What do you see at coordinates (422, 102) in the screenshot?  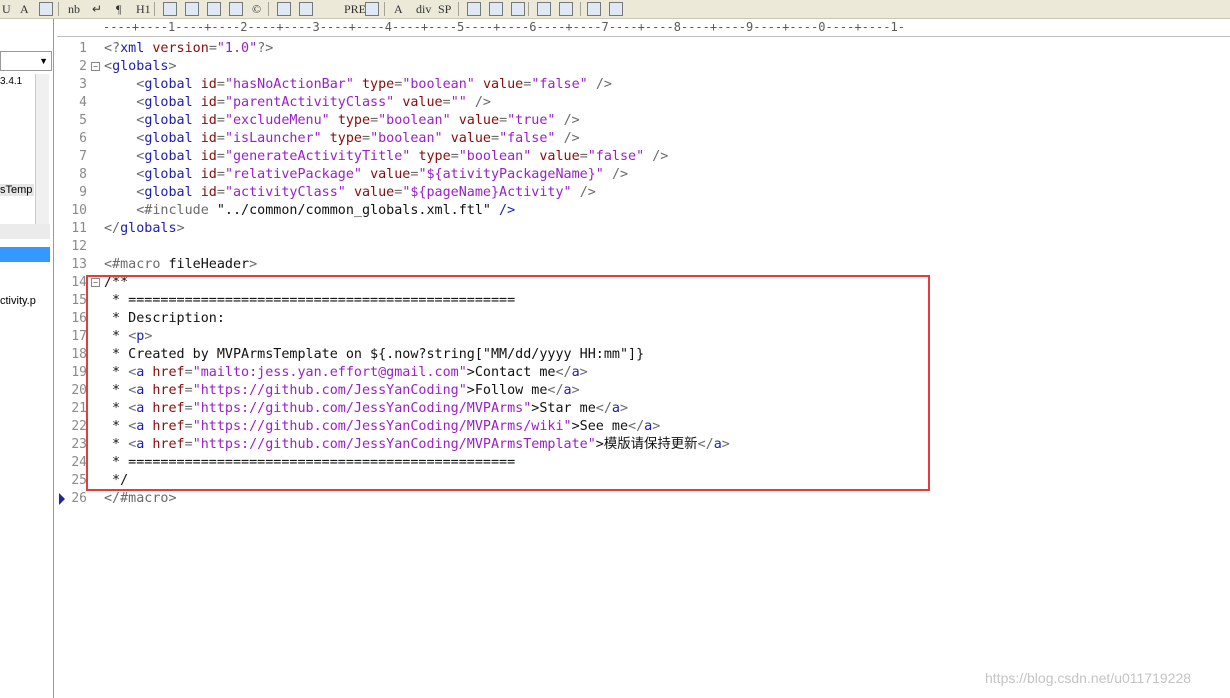 I see `code-token: value` at bounding box center [422, 102].